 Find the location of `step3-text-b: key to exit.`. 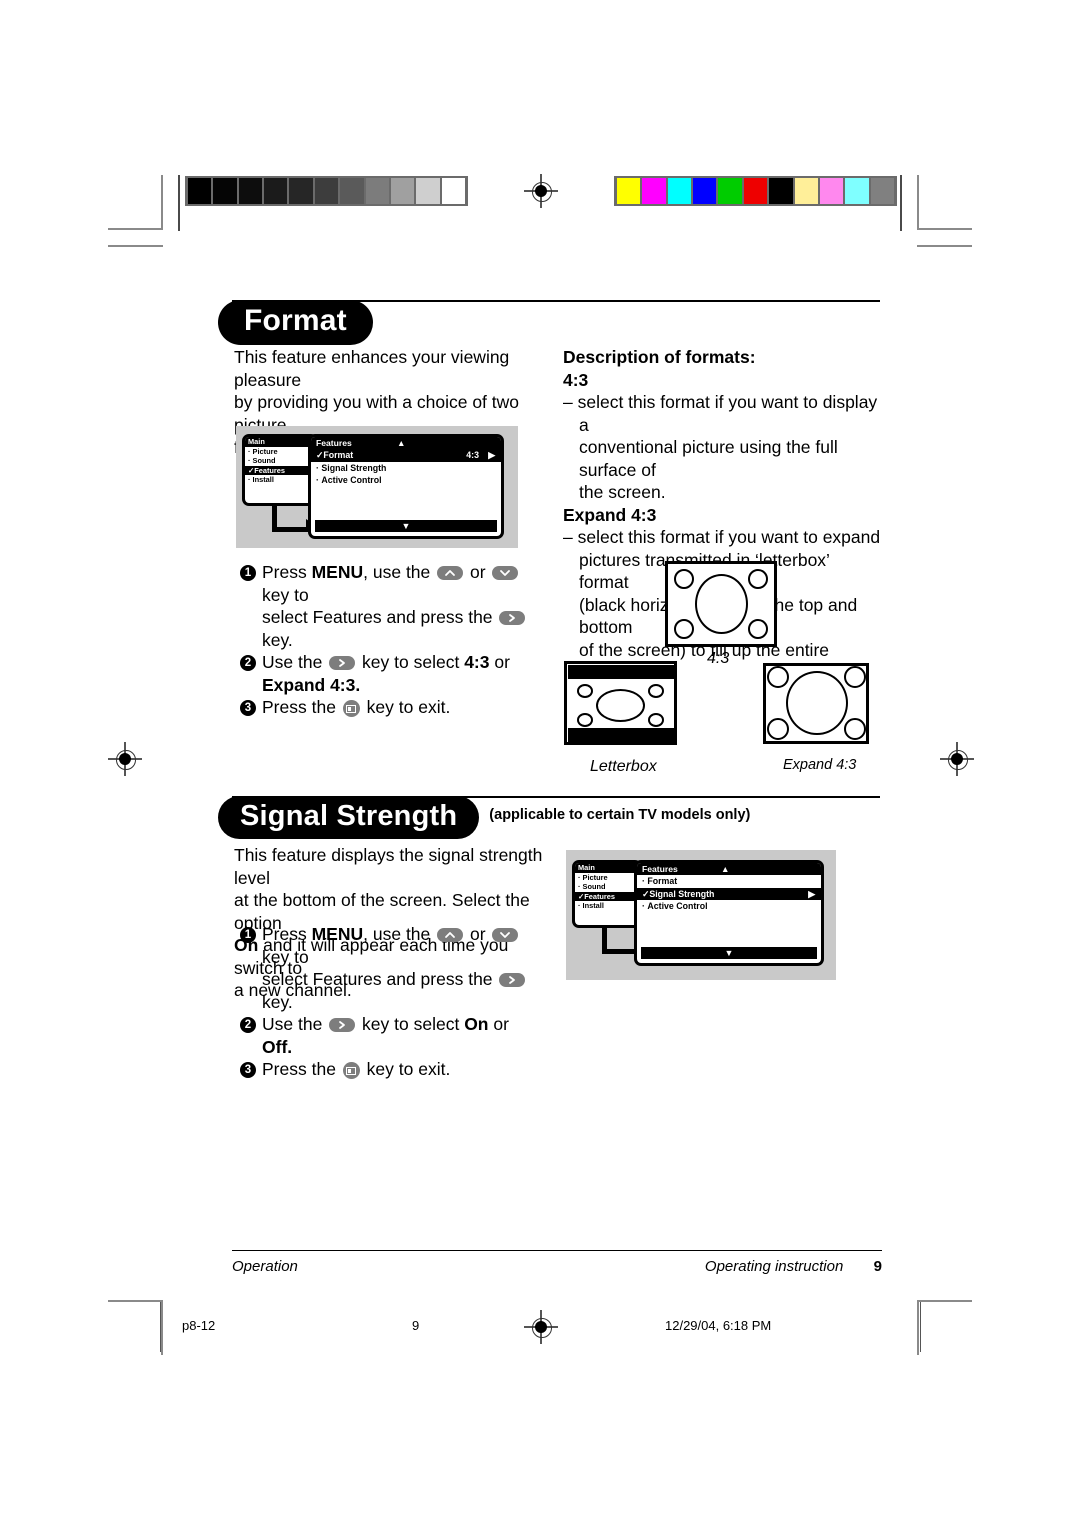

step3-text-b: key to exit. is located at coordinates (406, 707).